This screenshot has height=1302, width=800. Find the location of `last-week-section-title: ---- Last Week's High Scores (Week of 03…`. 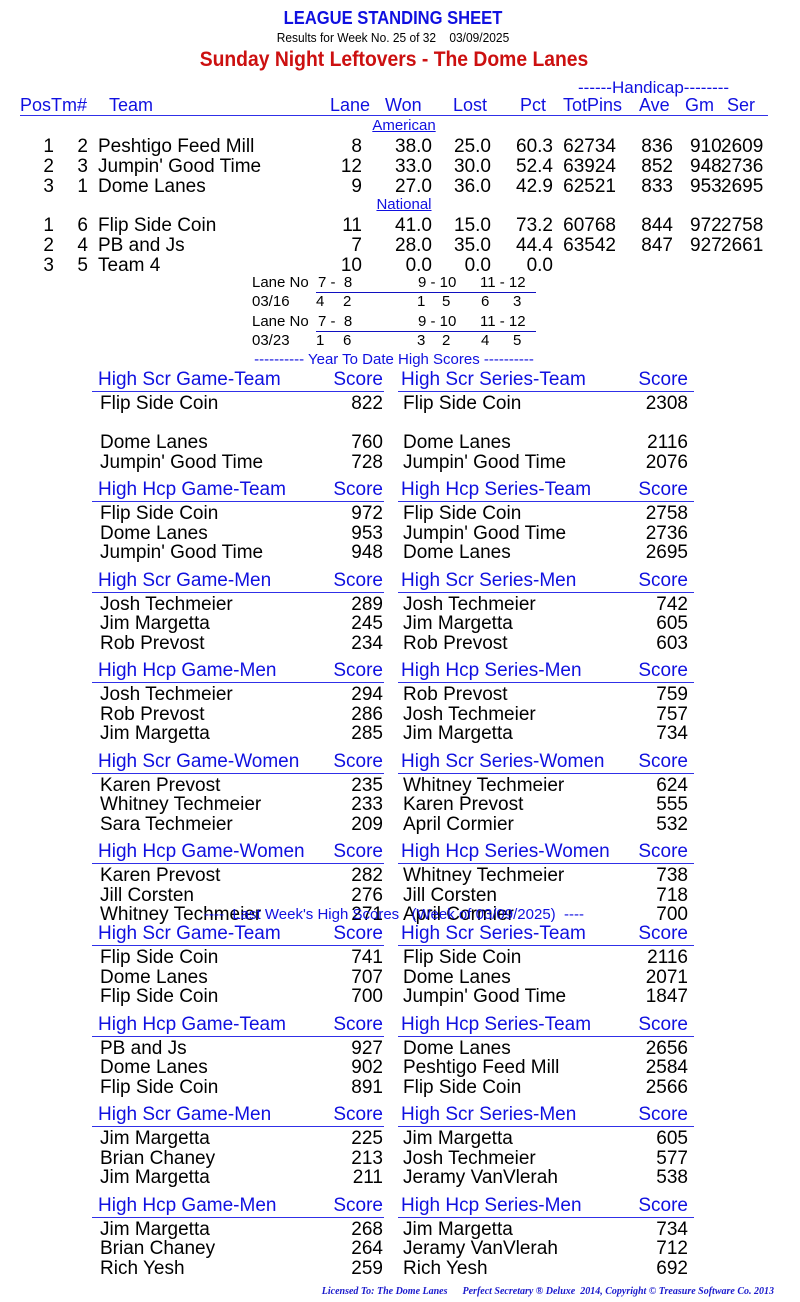

last-week-section-title: ---- Last Week's High Scores (Week of 03… is located at coordinates (394, 914).